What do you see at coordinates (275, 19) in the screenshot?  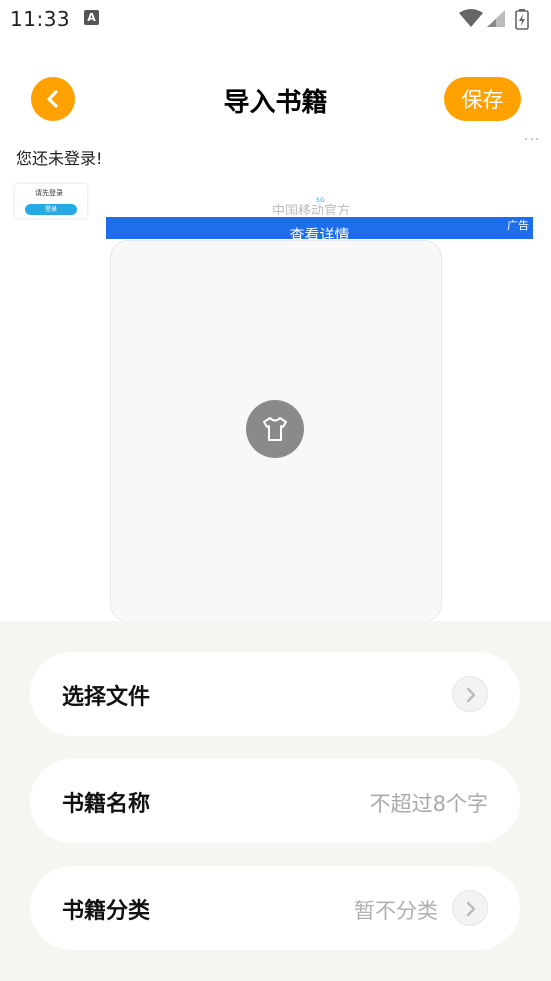 I see `status-bar: 11:33 A` at bounding box center [275, 19].